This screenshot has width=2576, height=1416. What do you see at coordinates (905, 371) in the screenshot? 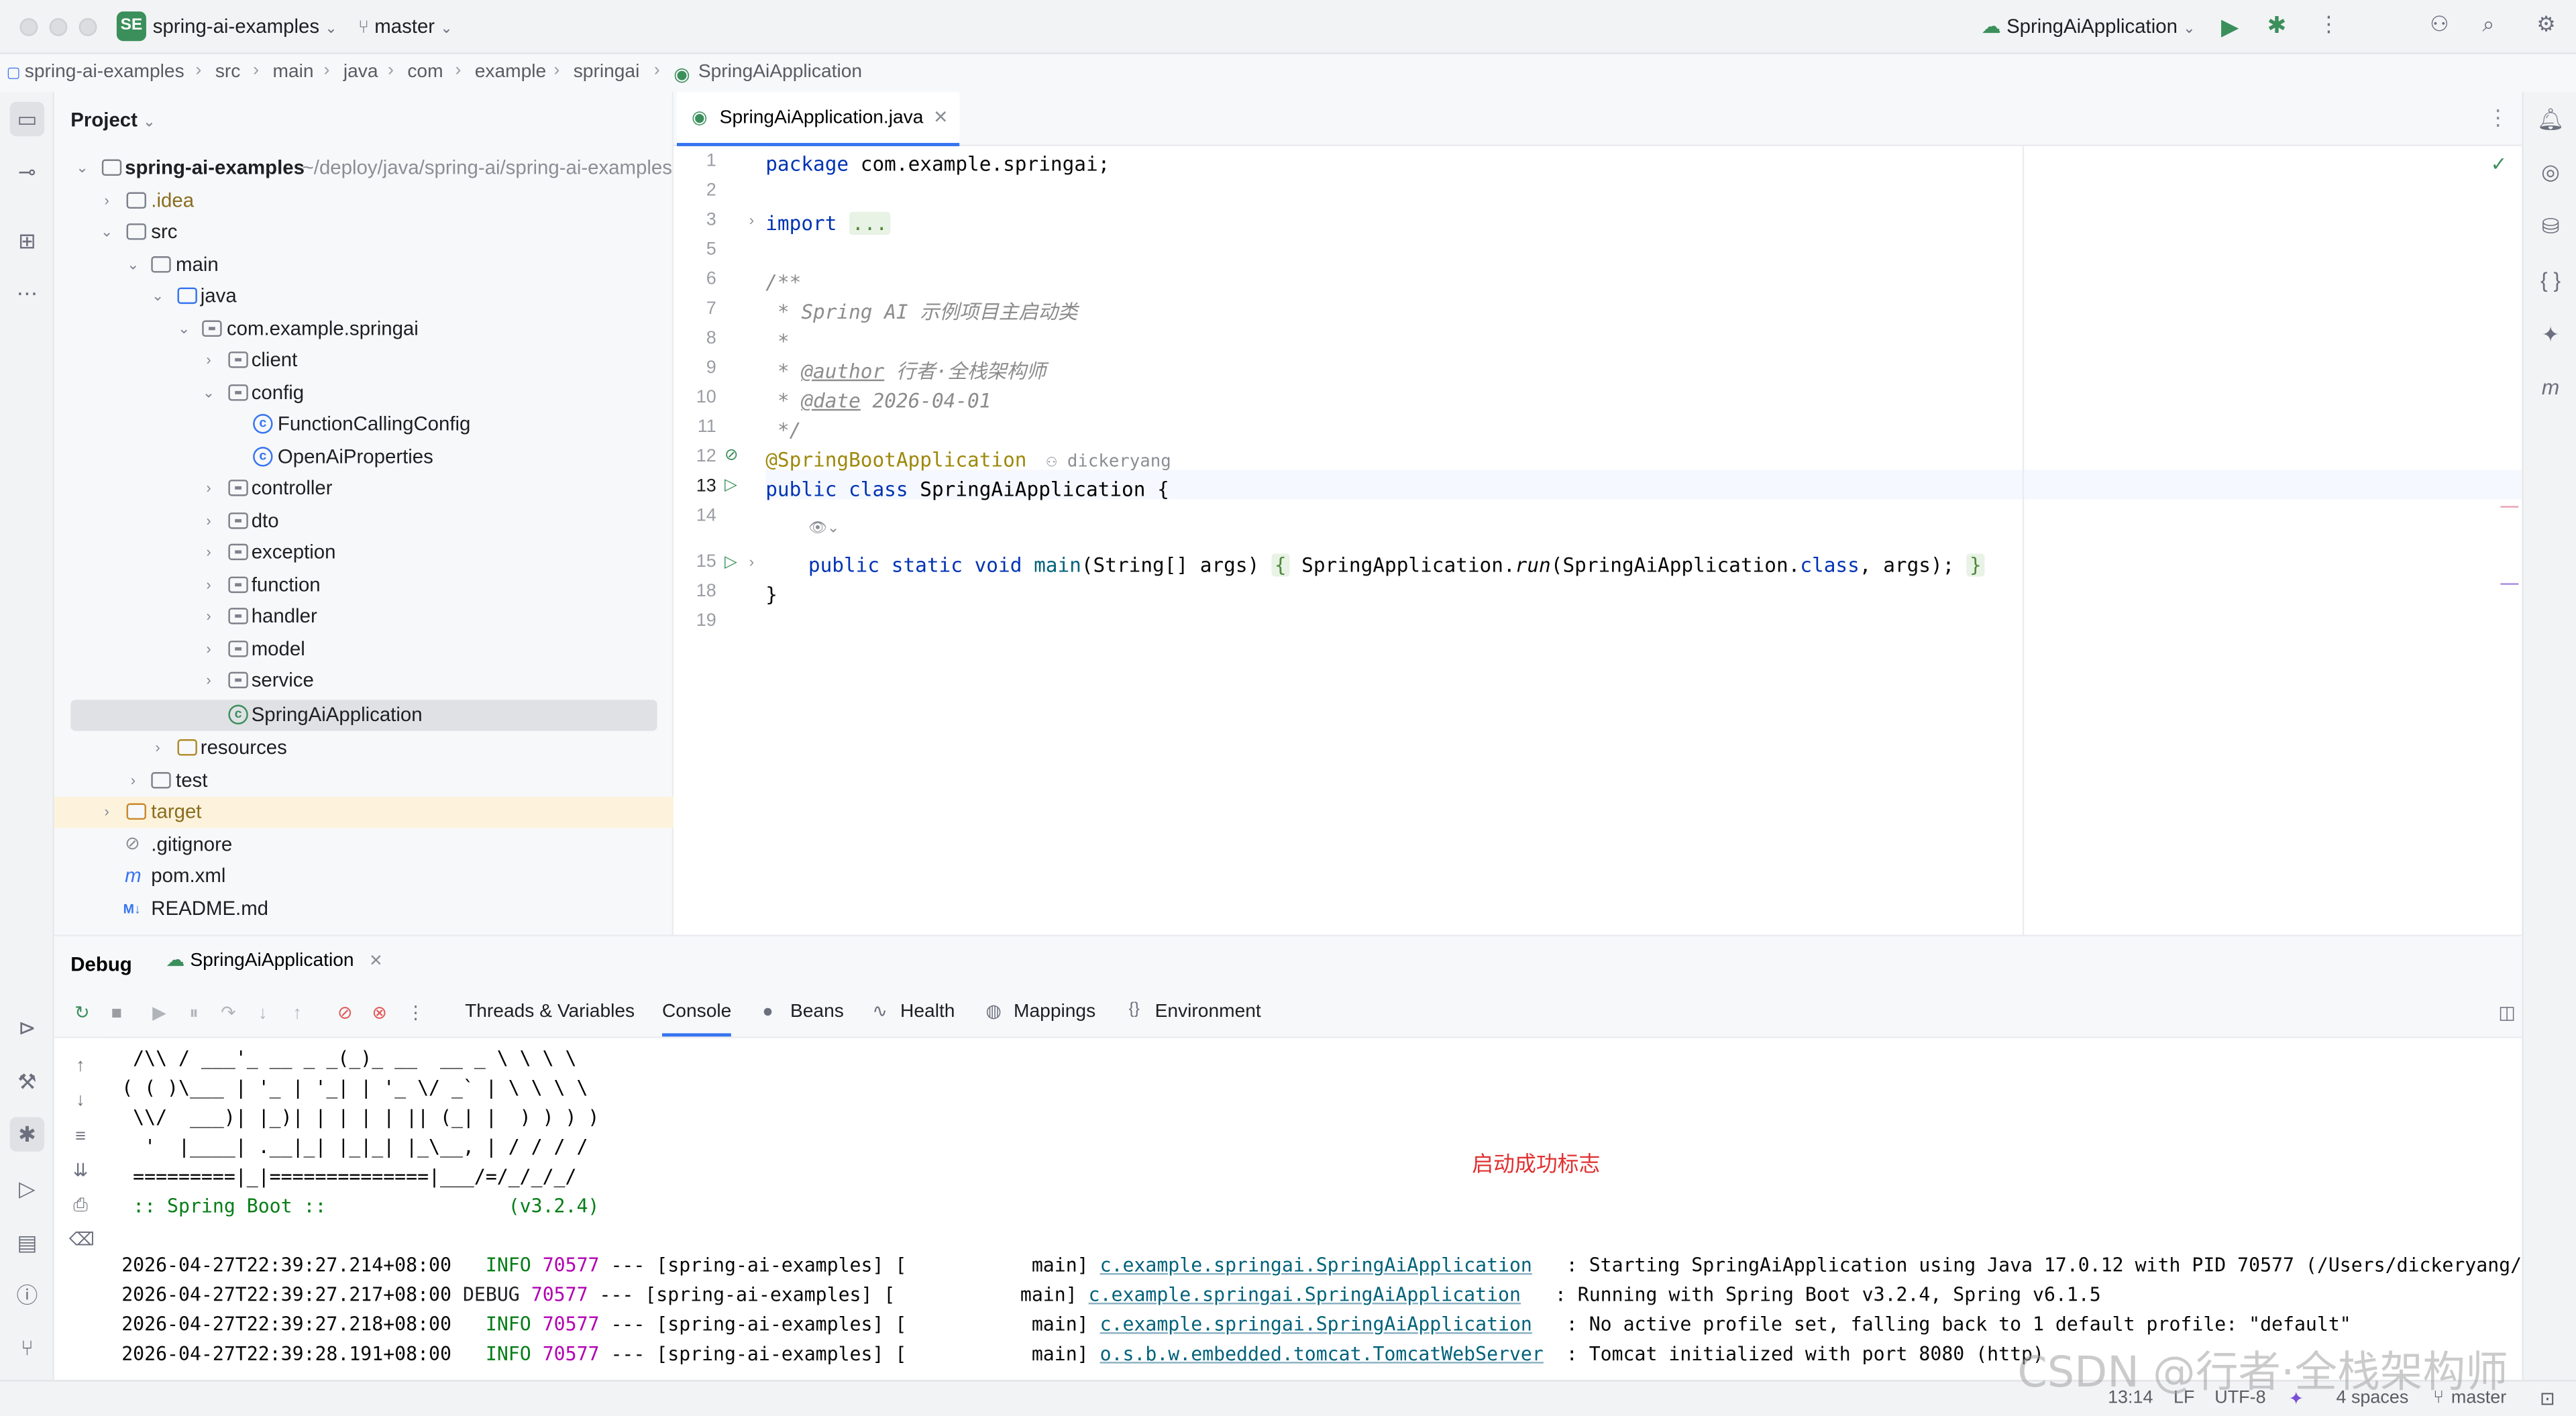
I see `code-comment: * @author 行者·全栈架构师` at bounding box center [905, 371].